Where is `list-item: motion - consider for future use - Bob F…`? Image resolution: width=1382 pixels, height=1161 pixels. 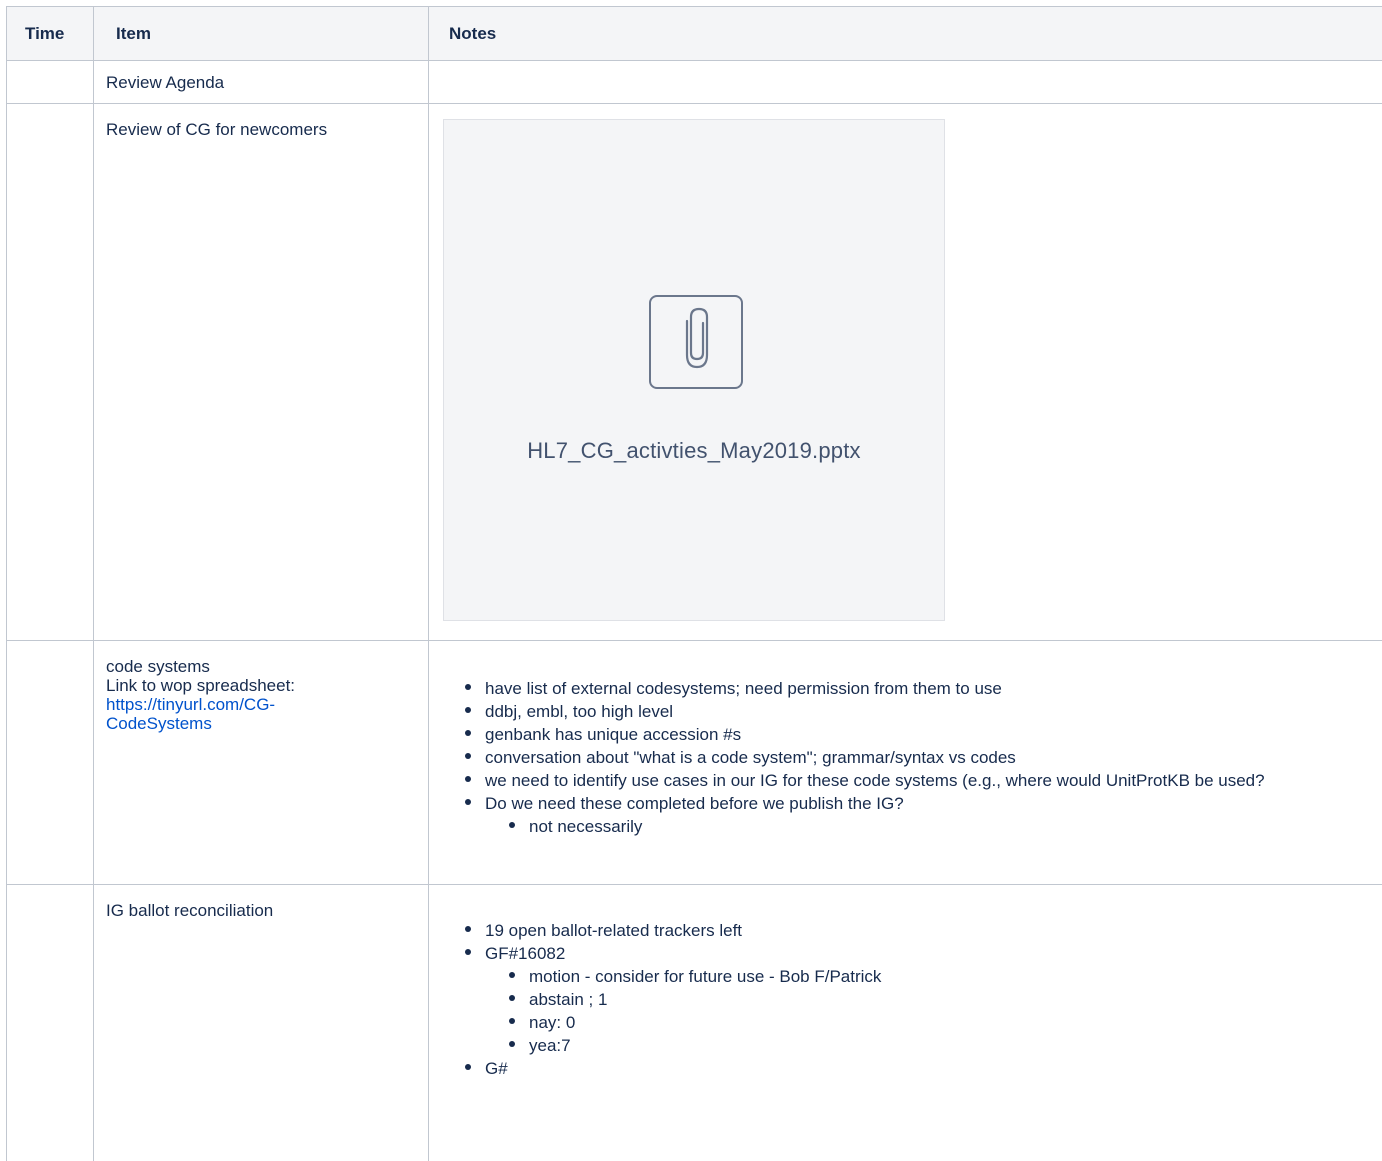 list-item: motion - consider for future use - Bob F… is located at coordinates (938, 976).